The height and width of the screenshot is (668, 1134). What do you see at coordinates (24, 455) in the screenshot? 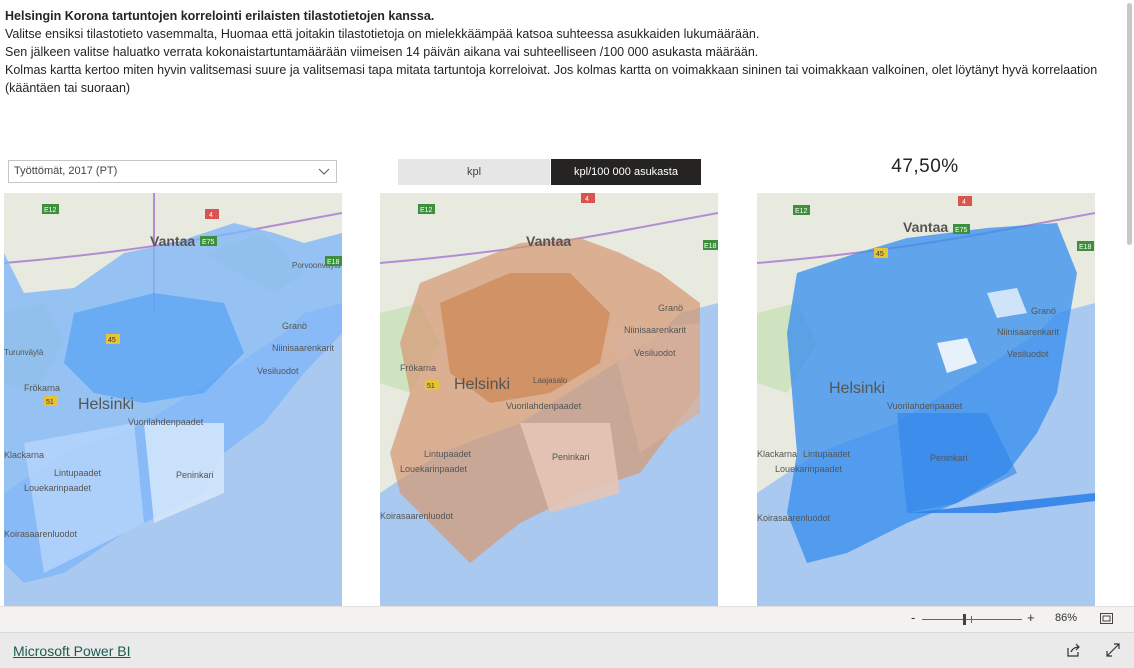
I see `map1-label-klackarna: Klackarna` at bounding box center [24, 455].